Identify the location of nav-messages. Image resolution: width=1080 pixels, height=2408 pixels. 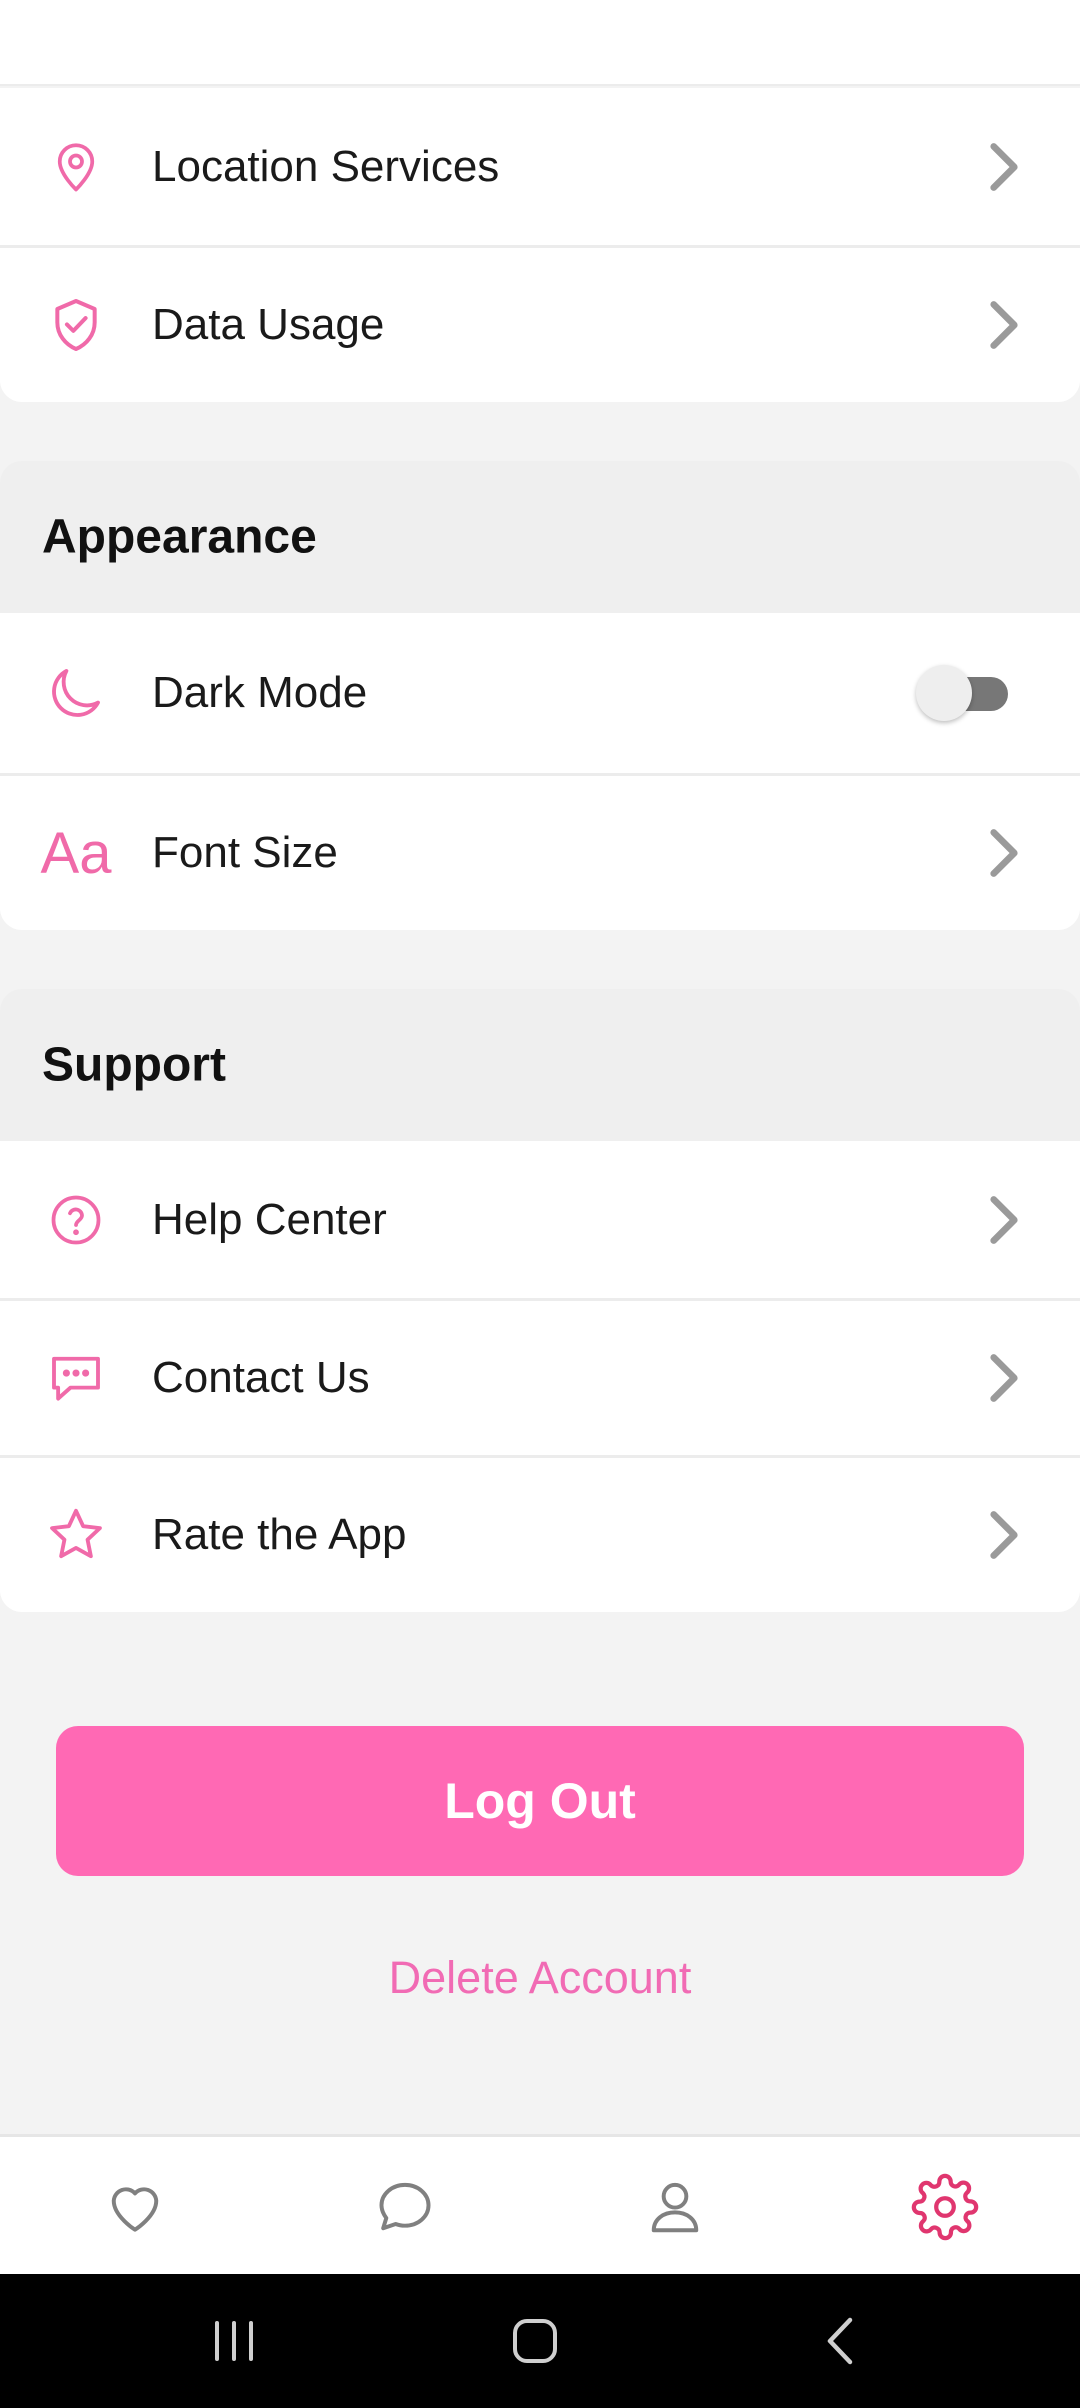
(405, 2207).